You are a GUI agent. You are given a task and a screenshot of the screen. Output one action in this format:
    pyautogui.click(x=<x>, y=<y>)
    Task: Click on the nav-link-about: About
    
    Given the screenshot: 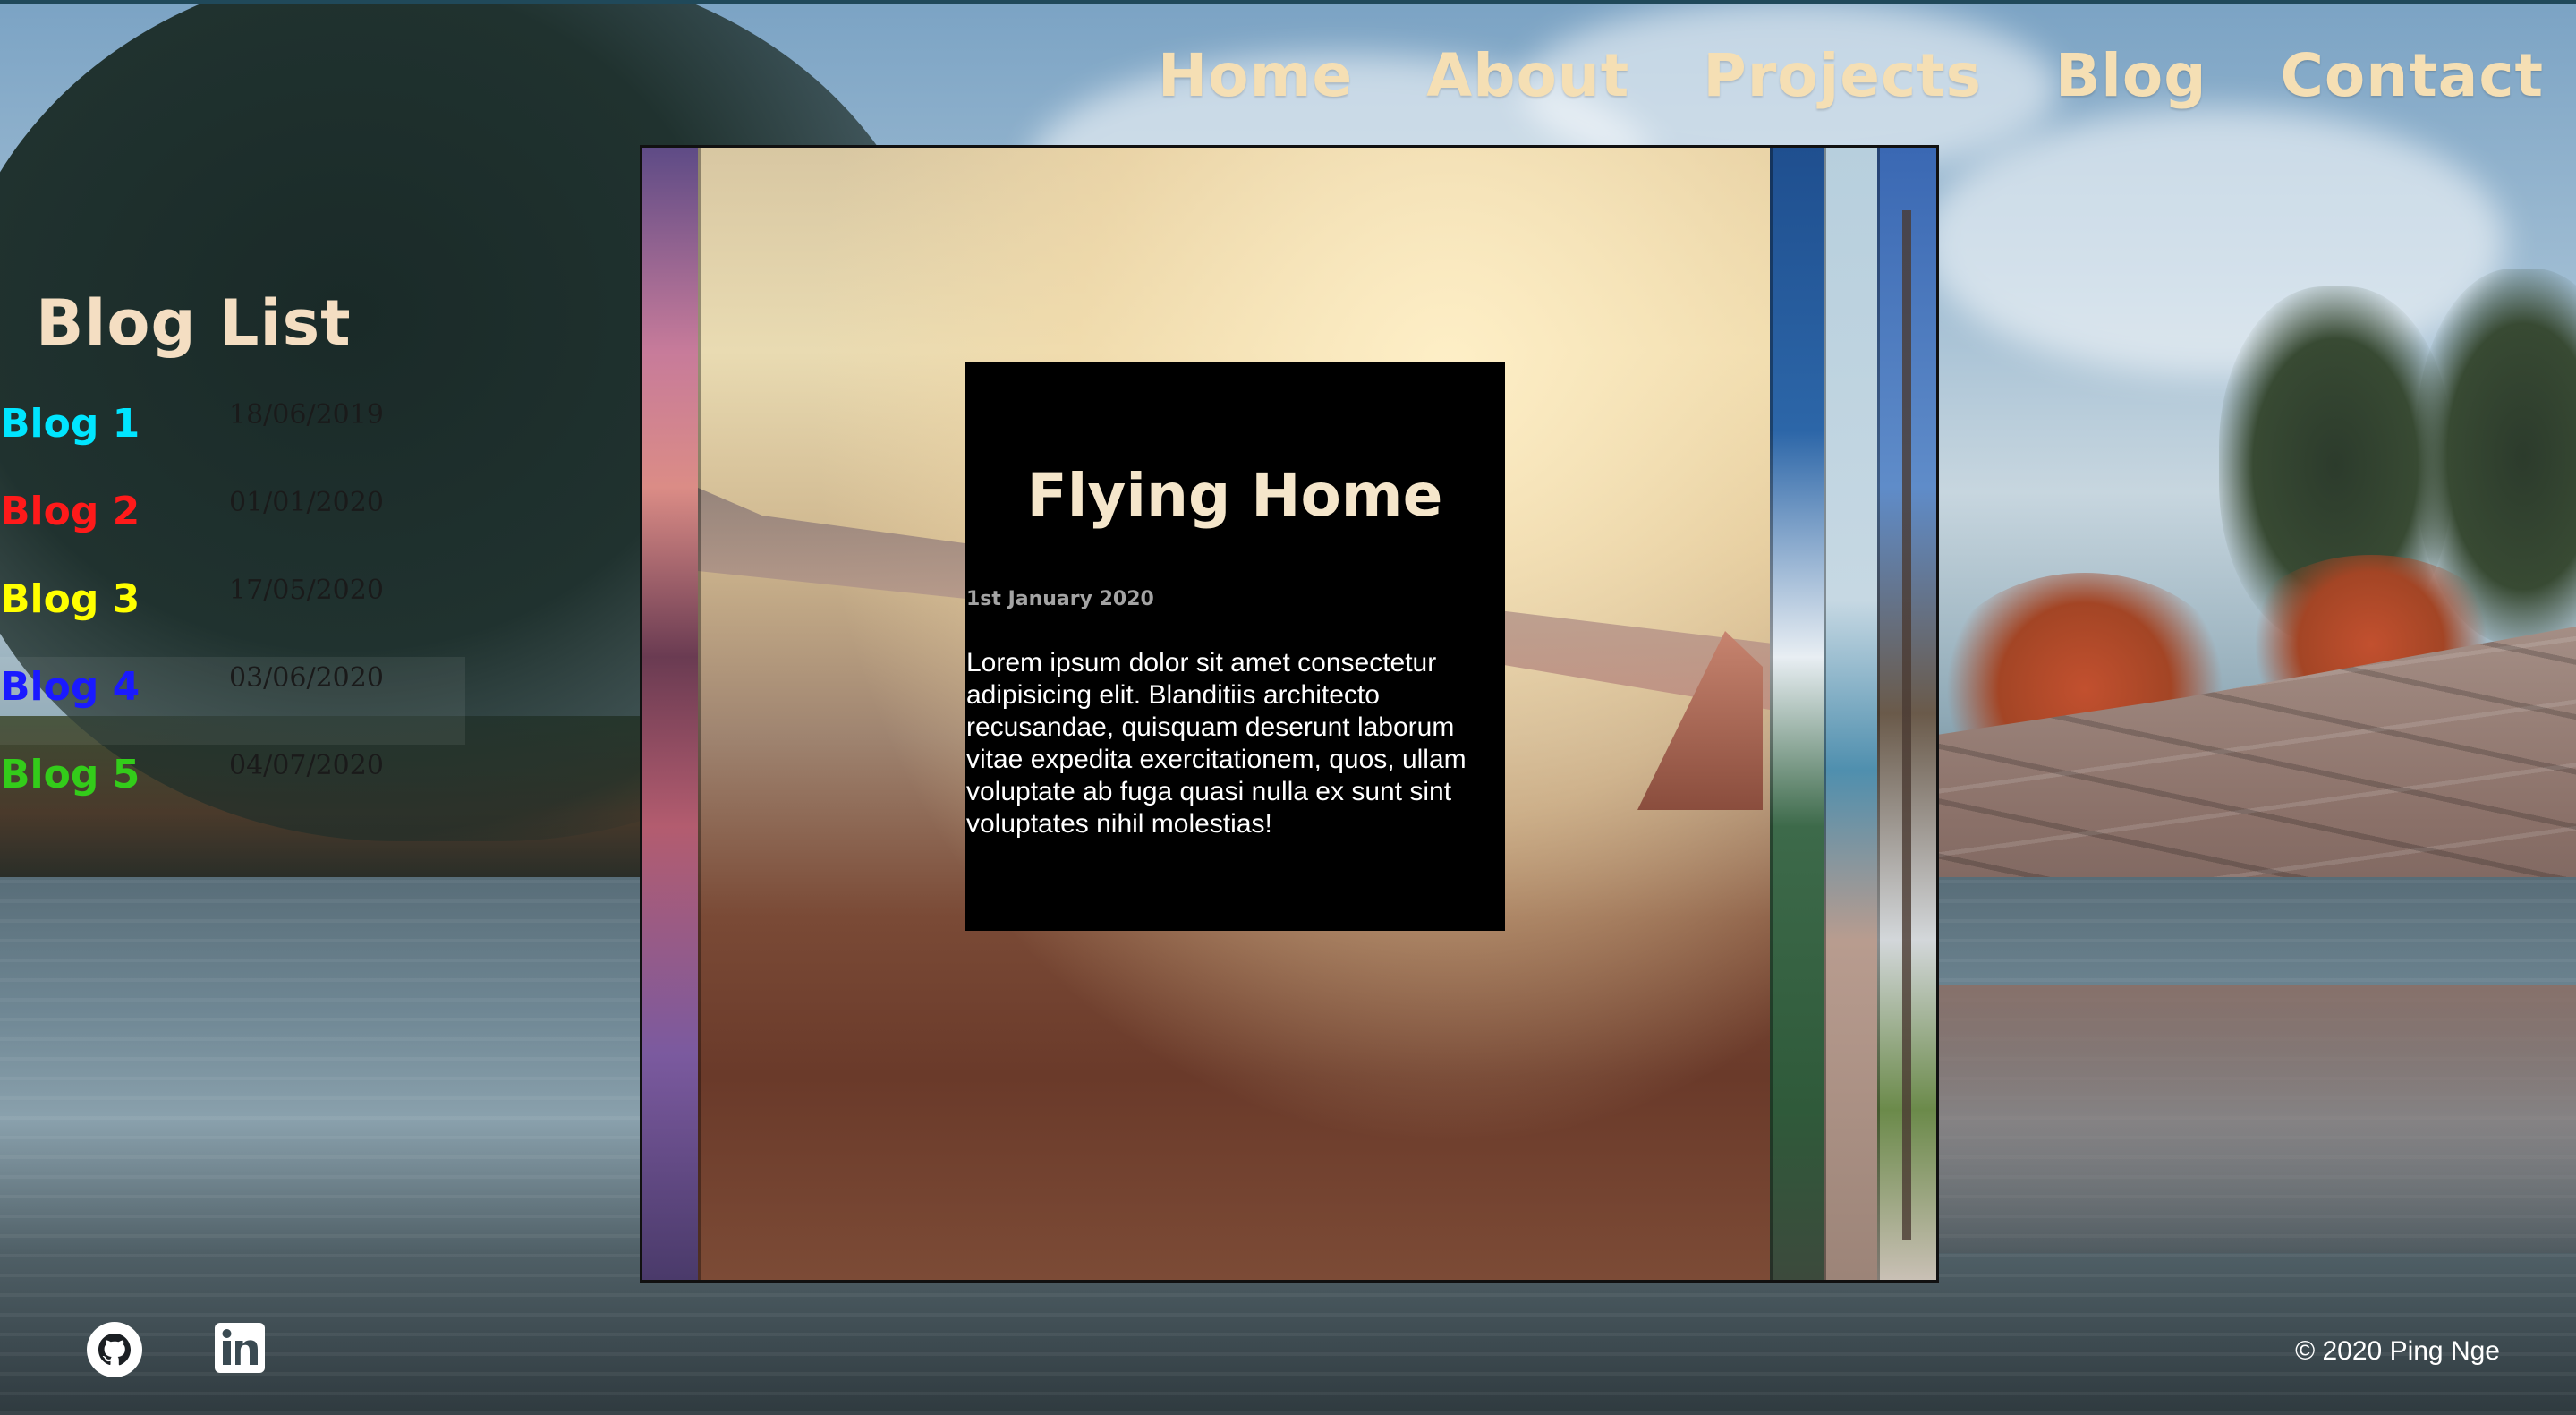 What is the action you would take?
    pyautogui.click(x=1527, y=75)
    